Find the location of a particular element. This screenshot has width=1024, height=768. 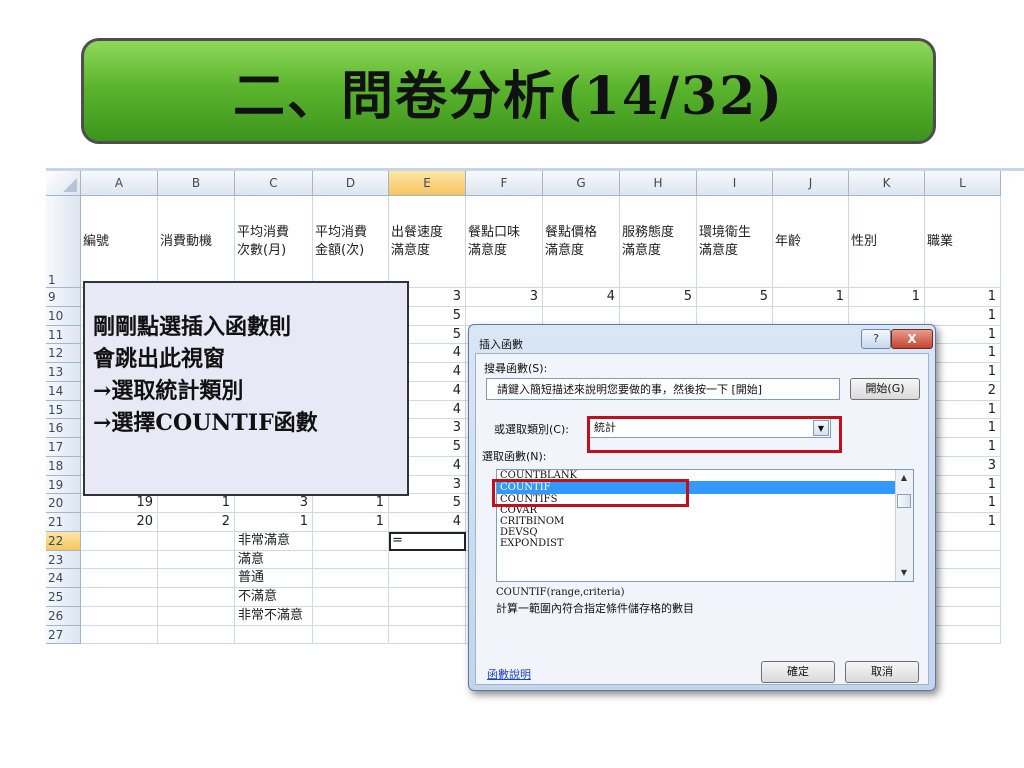

row-number: 21 is located at coordinates (63, 522).